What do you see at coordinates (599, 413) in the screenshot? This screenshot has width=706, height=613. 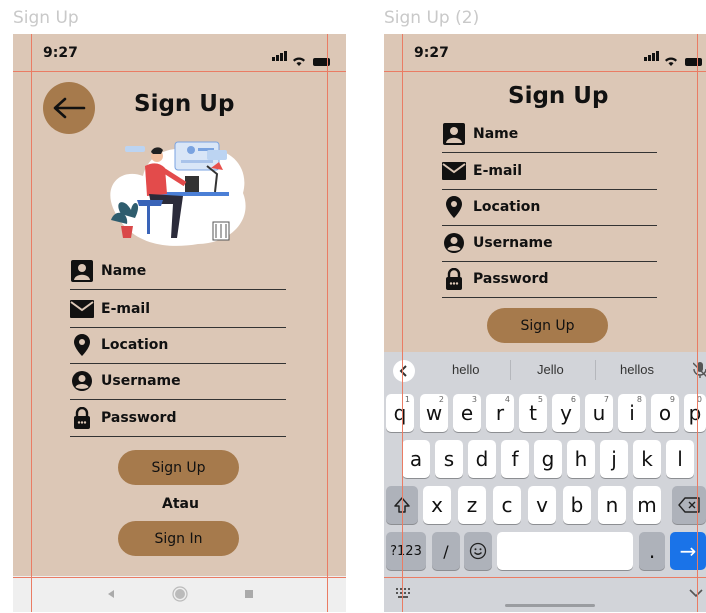 I see `key-u: u7` at bounding box center [599, 413].